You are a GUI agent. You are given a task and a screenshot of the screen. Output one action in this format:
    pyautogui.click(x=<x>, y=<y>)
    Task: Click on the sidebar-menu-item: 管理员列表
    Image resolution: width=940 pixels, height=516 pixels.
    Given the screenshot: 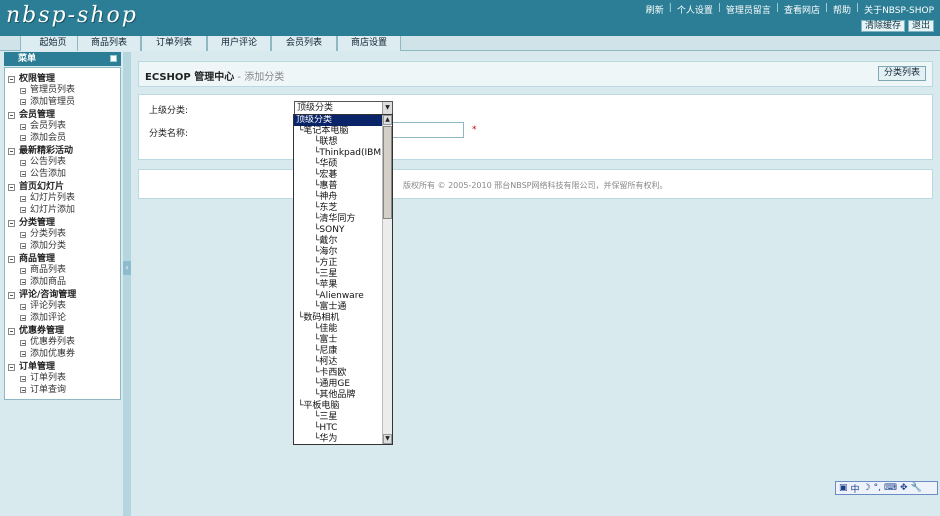 What is the action you would take?
    pyautogui.click(x=64, y=91)
    